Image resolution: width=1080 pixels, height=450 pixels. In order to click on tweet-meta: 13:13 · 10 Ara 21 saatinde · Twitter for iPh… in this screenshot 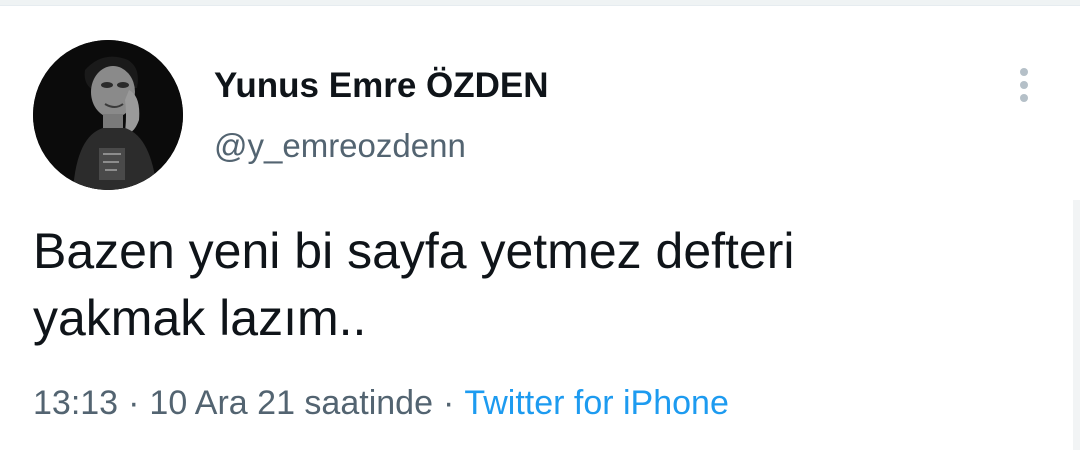, I will do `click(381, 403)`.